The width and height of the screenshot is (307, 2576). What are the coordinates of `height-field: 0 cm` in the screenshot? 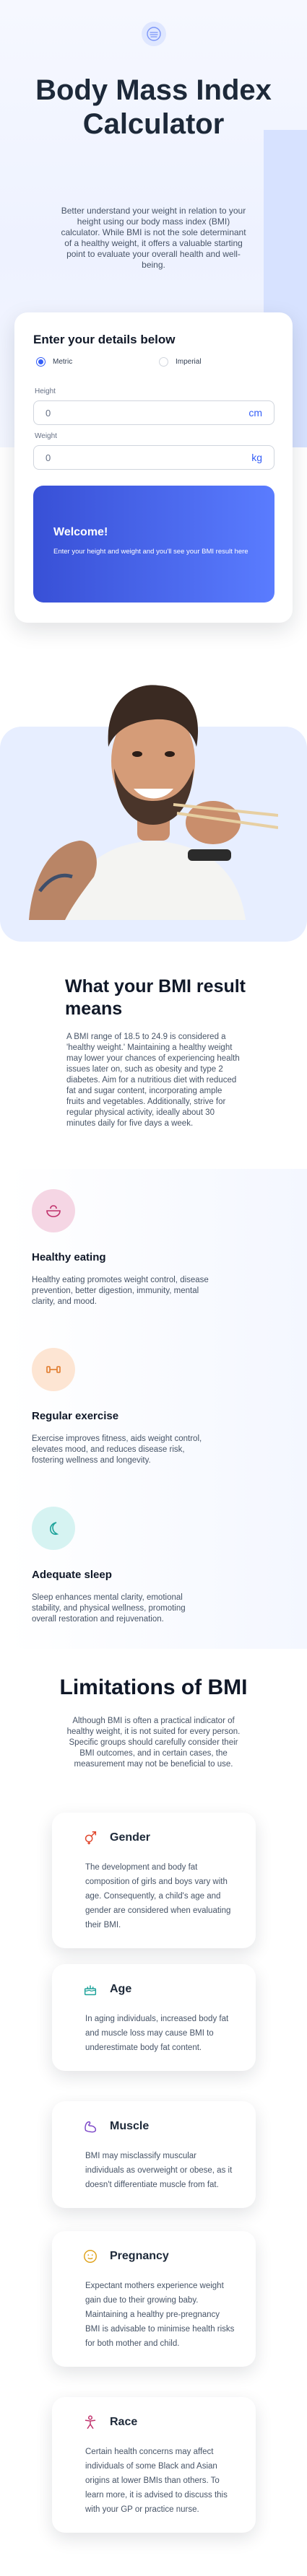 It's located at (153, 412).